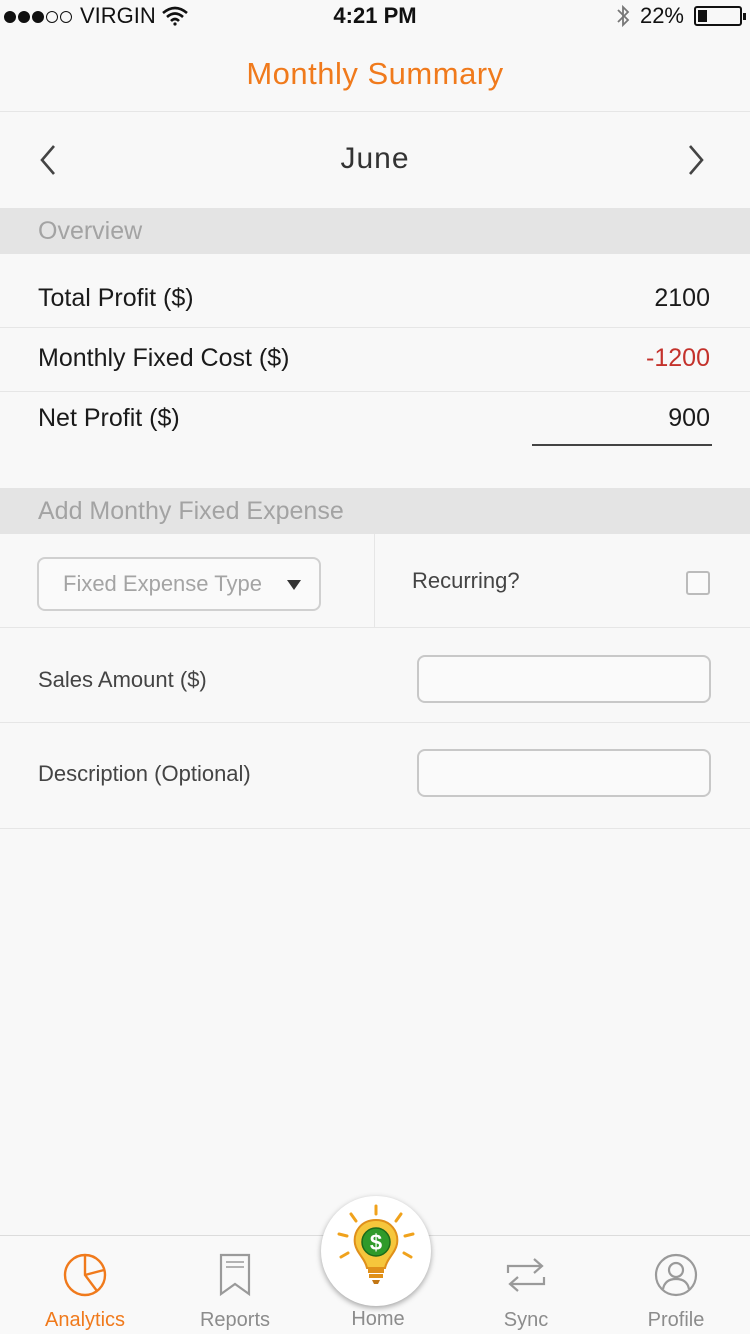  Describe the element at coordinates (375, 17) in the screenshot. I see `status-bar: VIRGIN 4:21 PM 22%` at that location.